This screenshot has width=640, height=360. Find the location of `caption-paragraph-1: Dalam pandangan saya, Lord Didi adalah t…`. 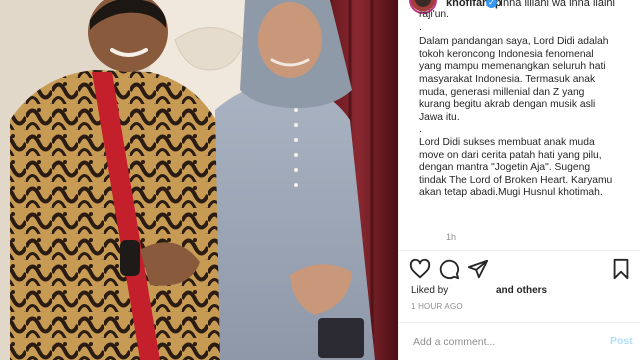

caption-paragraph-1: Dalam pandangan saya, Lord Didi adalah t… is located at coordinates (514, 79).